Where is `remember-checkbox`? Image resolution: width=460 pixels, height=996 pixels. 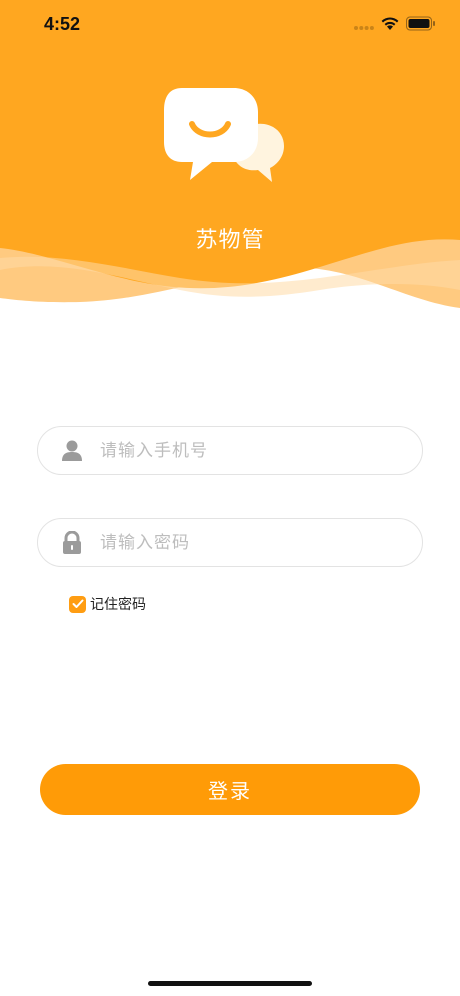
remember-checkbox is located at coordinates (77, 604).